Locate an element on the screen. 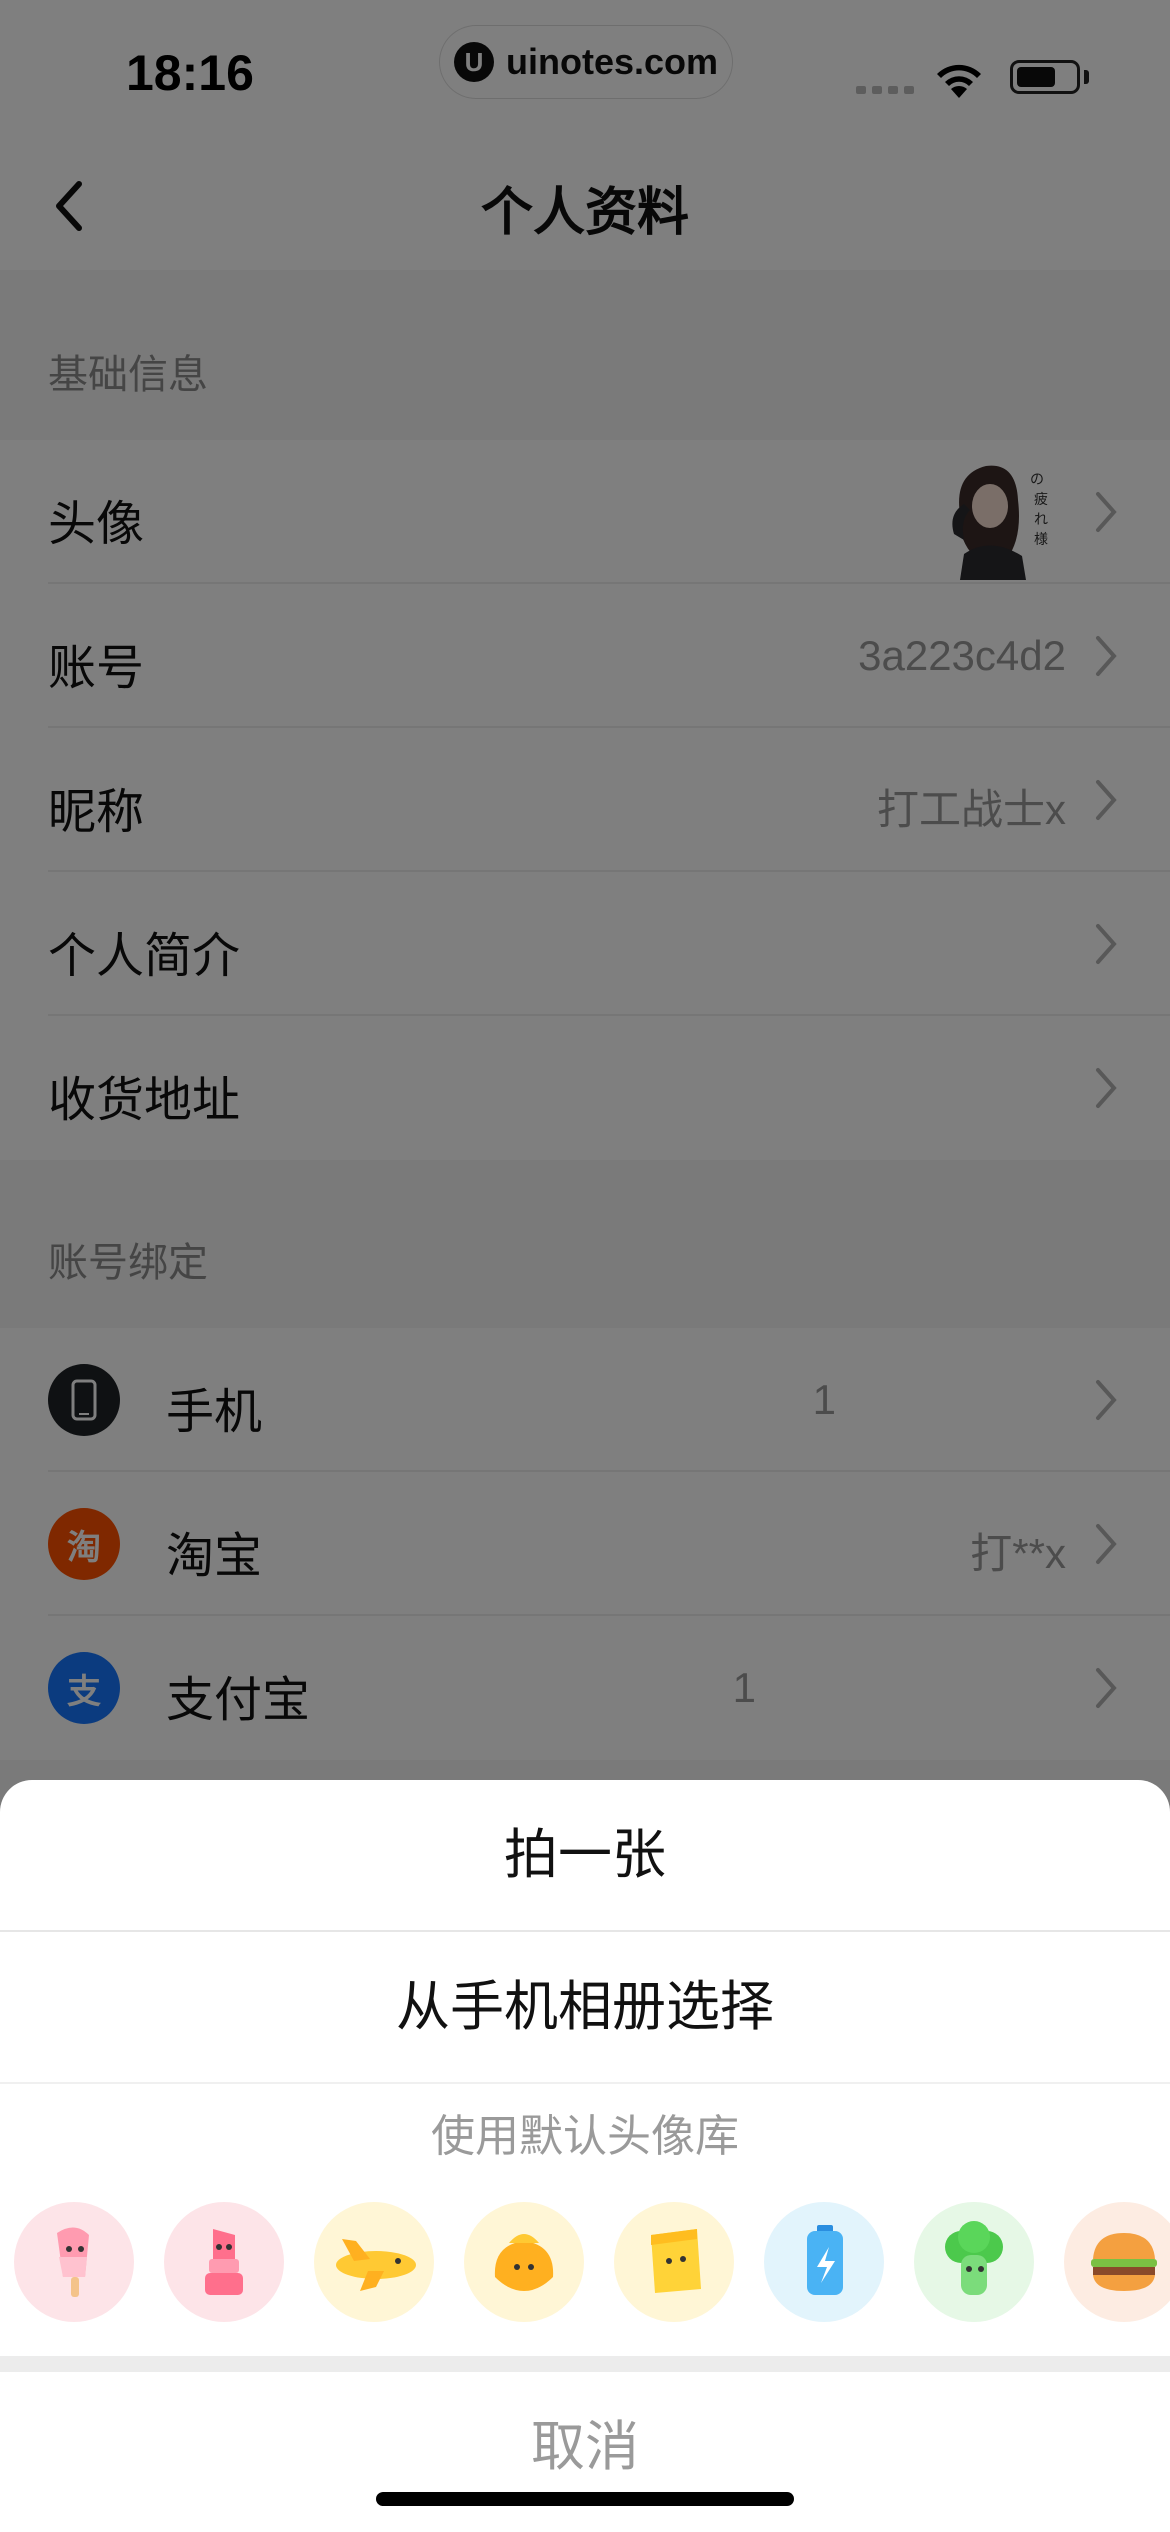 The image size is (1170, 2532). avatar-option-popsicle is located at coordinates (74, 2262).